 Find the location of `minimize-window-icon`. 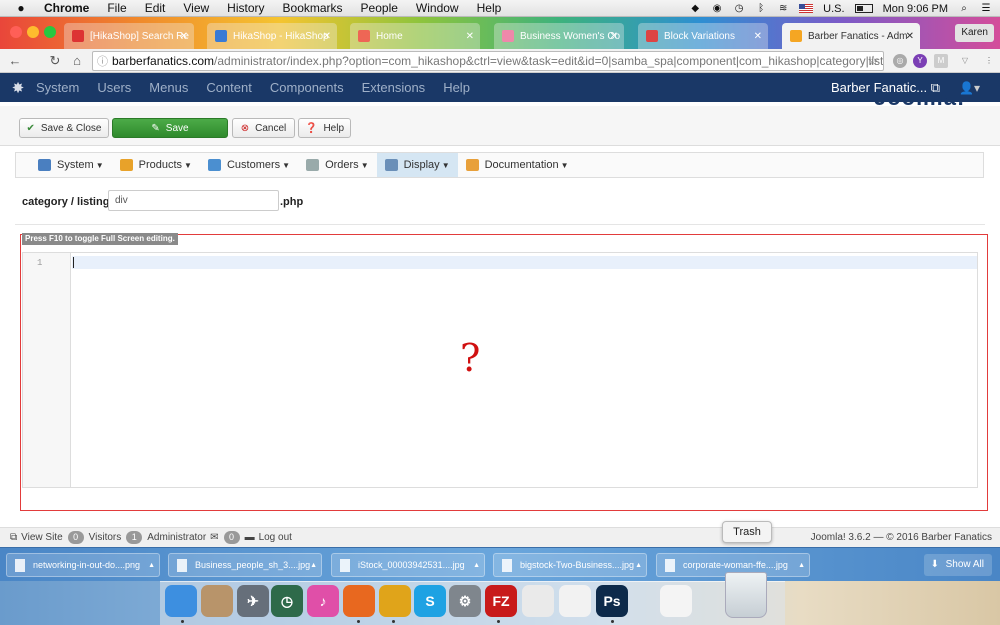

minimize-window-icon is located at coordinates (33, 32).